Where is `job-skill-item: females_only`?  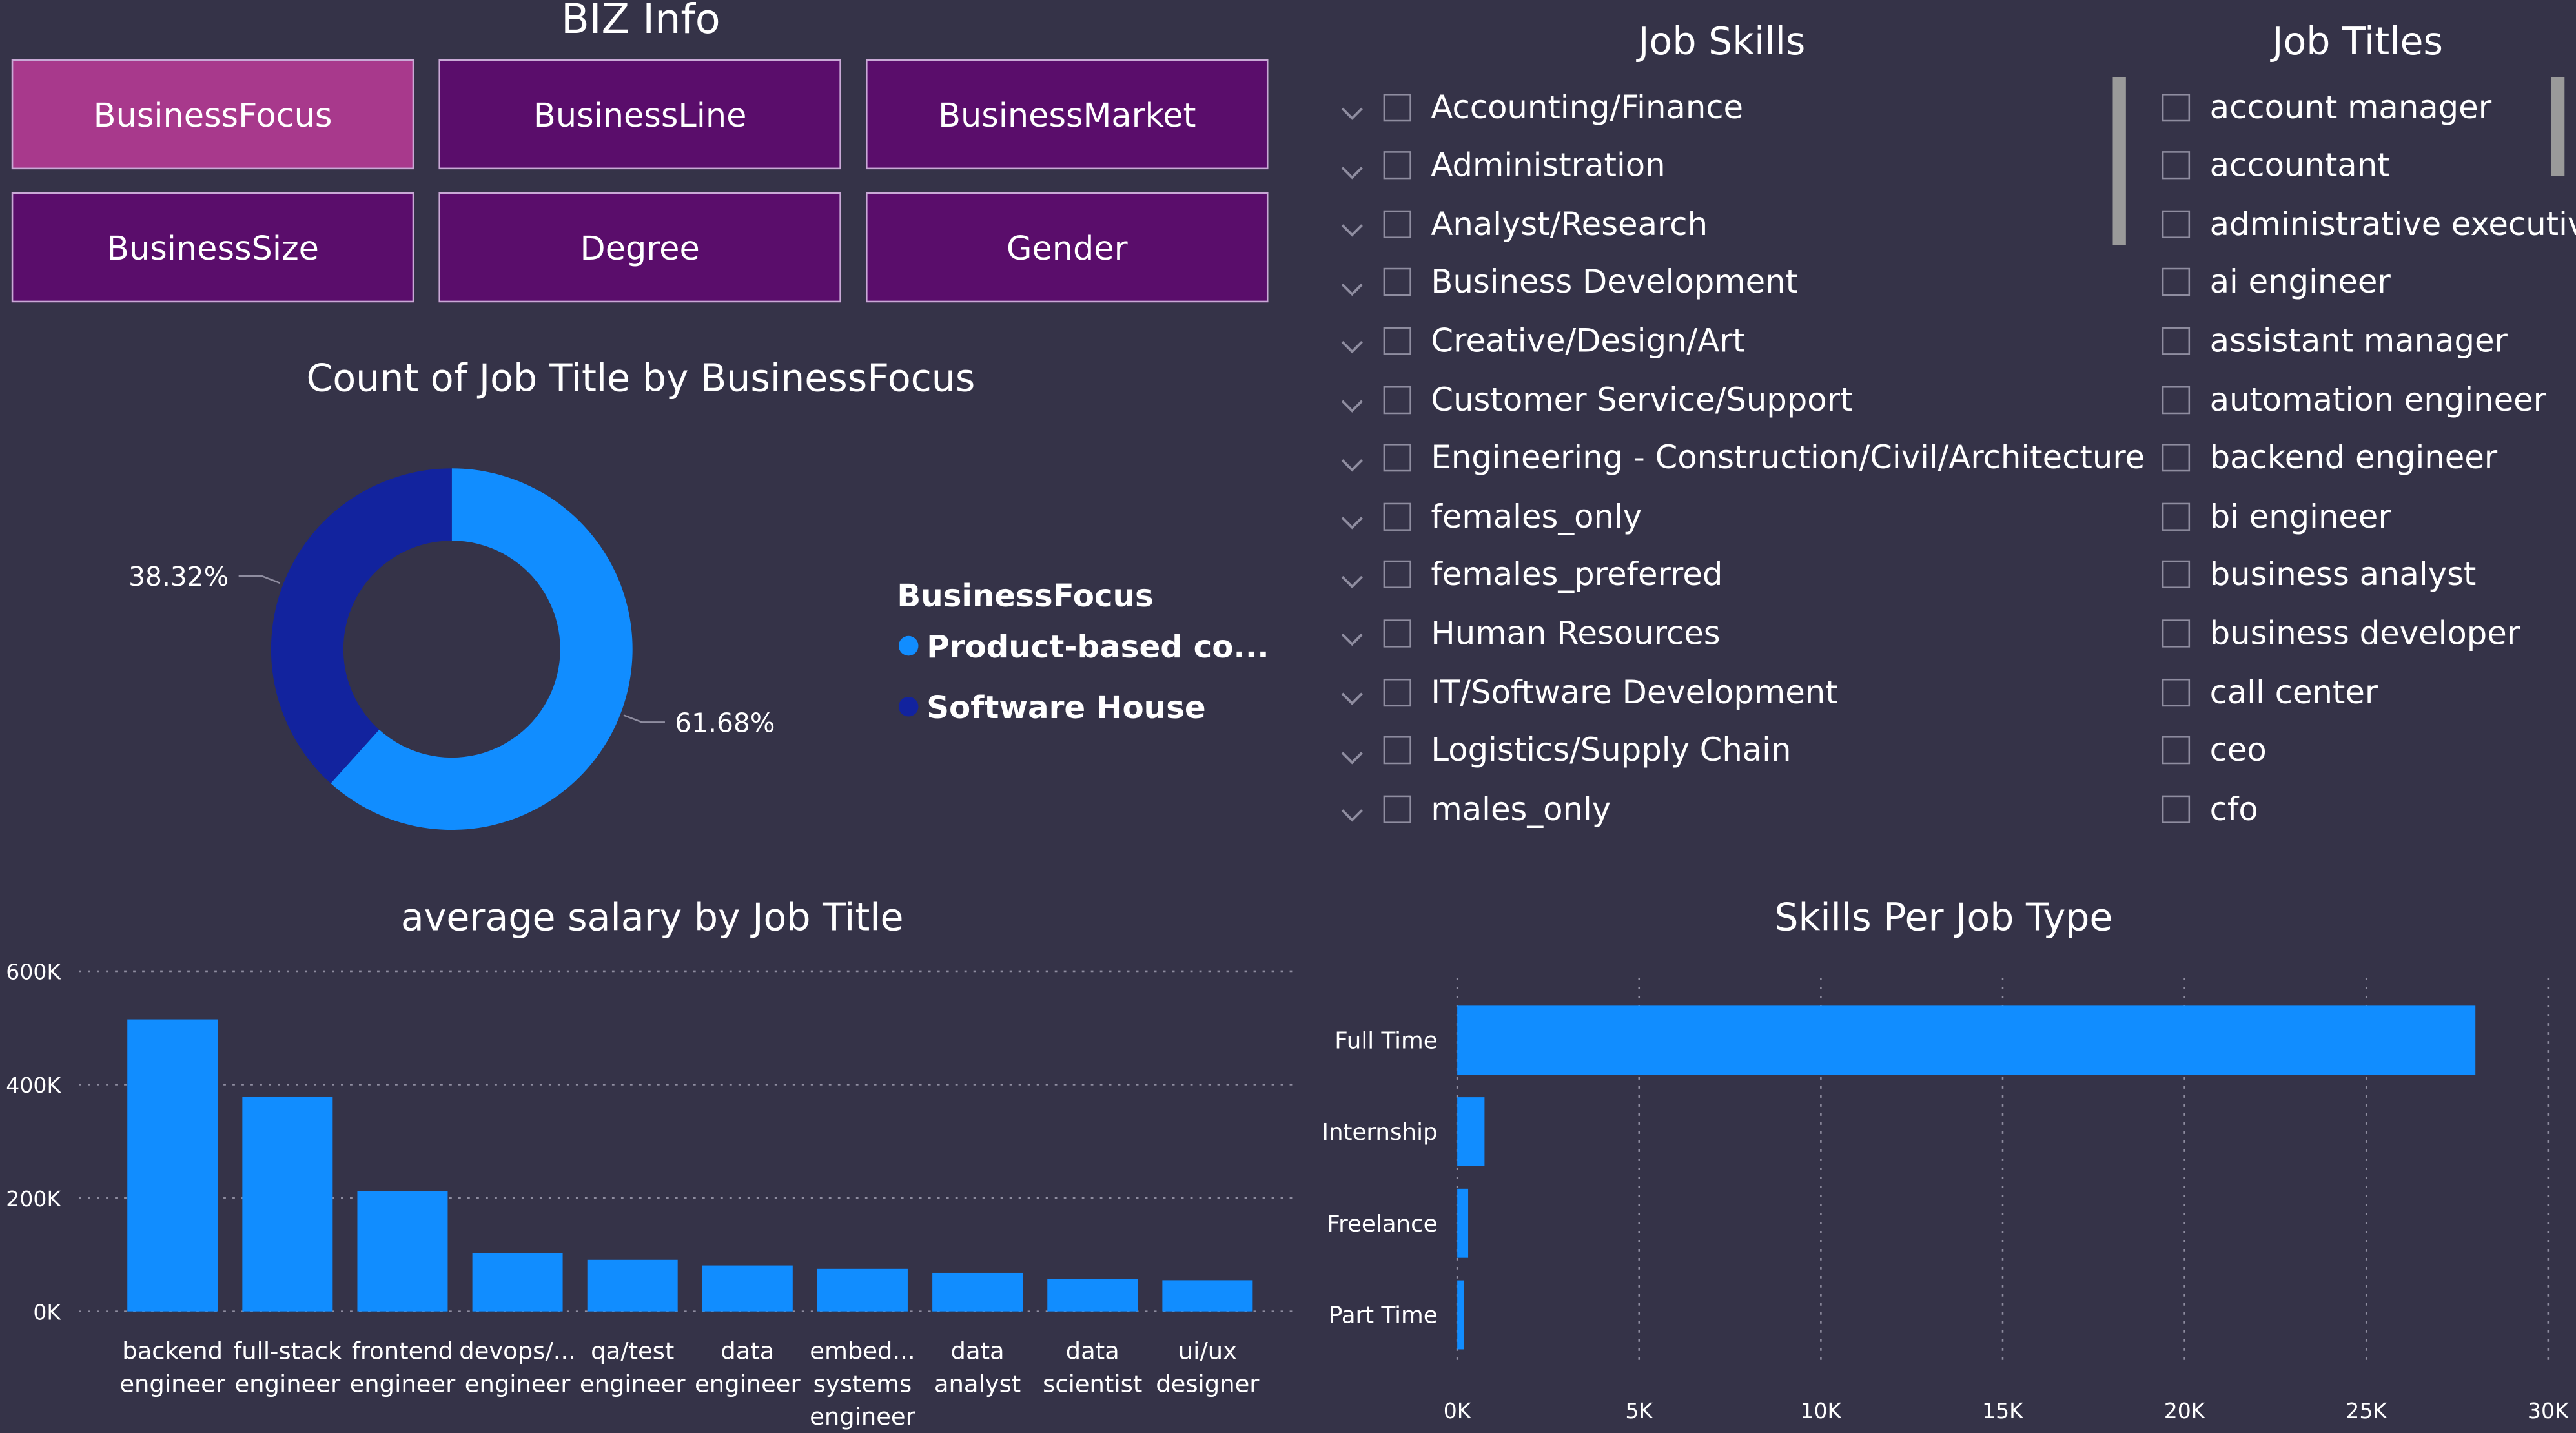
job-skill-item: females_only is located at coordinates (1491, 516).